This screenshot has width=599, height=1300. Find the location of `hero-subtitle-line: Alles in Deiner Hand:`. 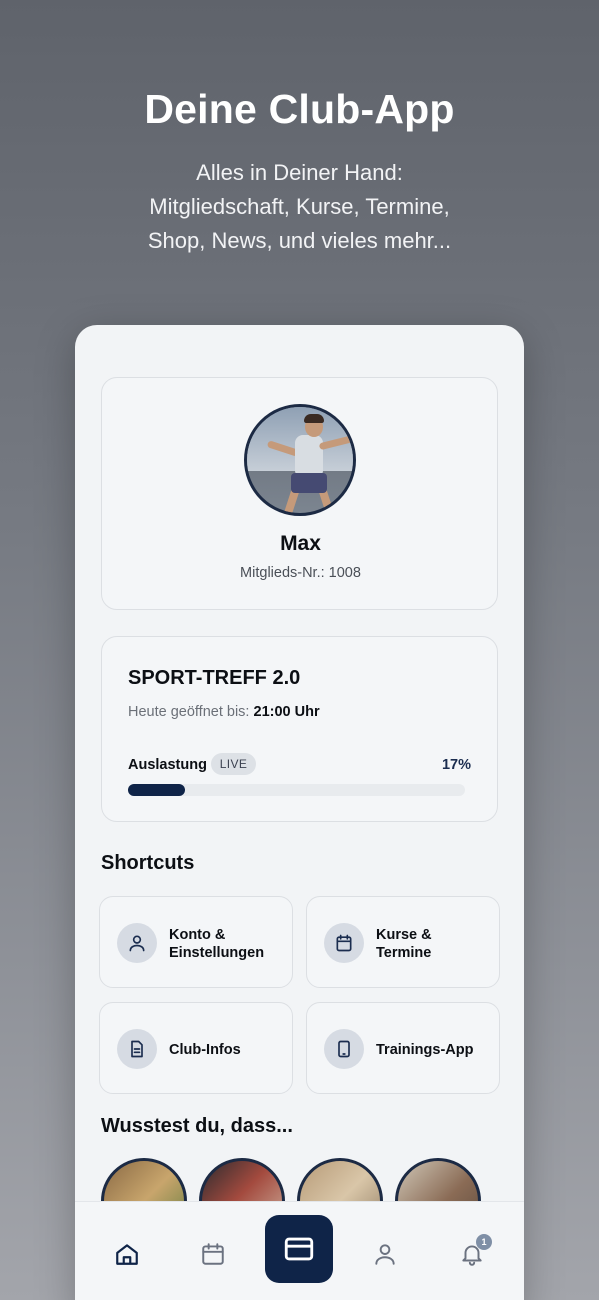

hero-subtitle-line: Alles in Deiner Hand: is located at coordinates (299, 172).